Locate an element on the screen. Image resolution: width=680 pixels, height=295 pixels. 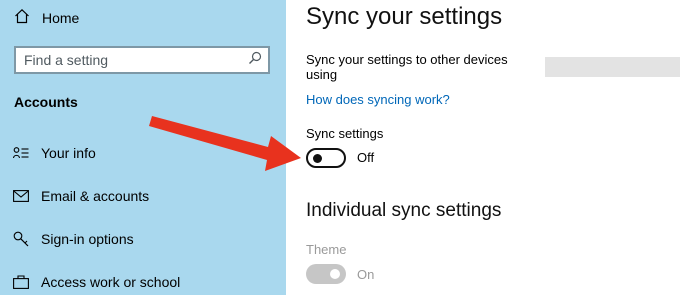
search-placeholder: Find a setting is located at coordinates (66, 60).